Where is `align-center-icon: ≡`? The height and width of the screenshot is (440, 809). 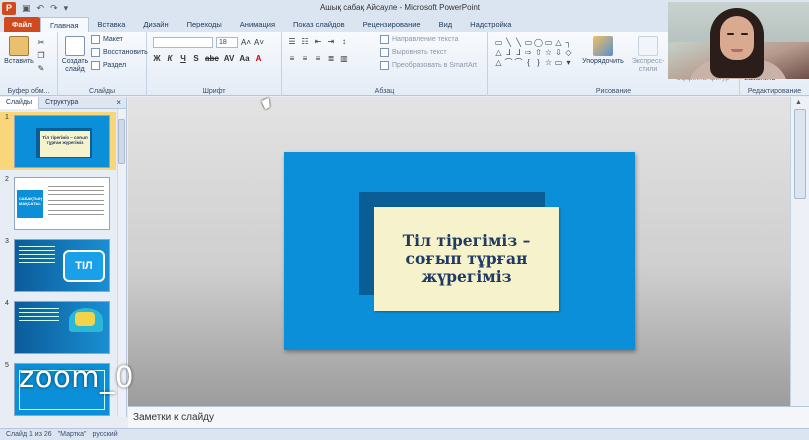
align-center-icon: ≡ is located at coordinates (305, 58).